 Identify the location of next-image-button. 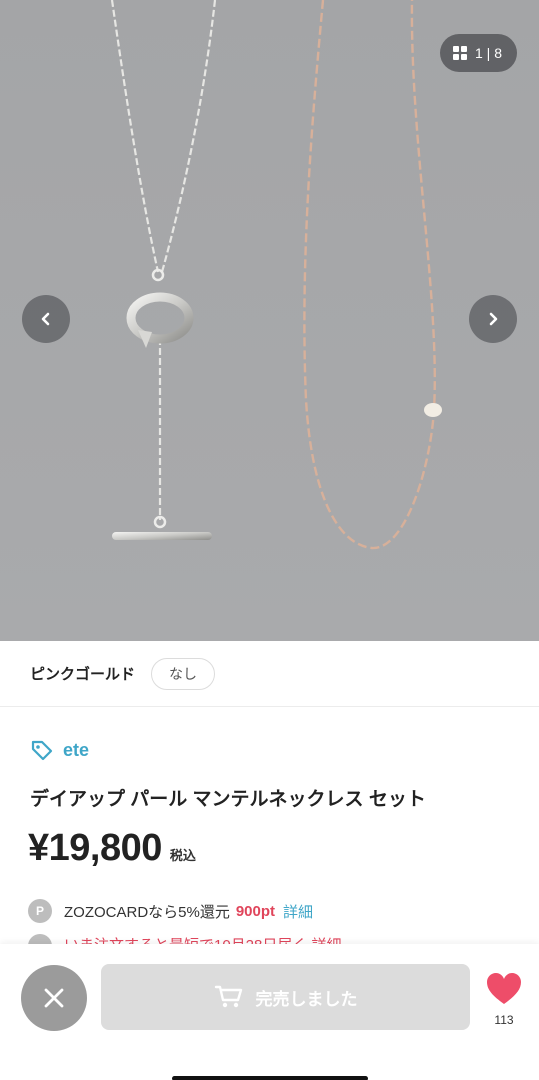
(493, 319).